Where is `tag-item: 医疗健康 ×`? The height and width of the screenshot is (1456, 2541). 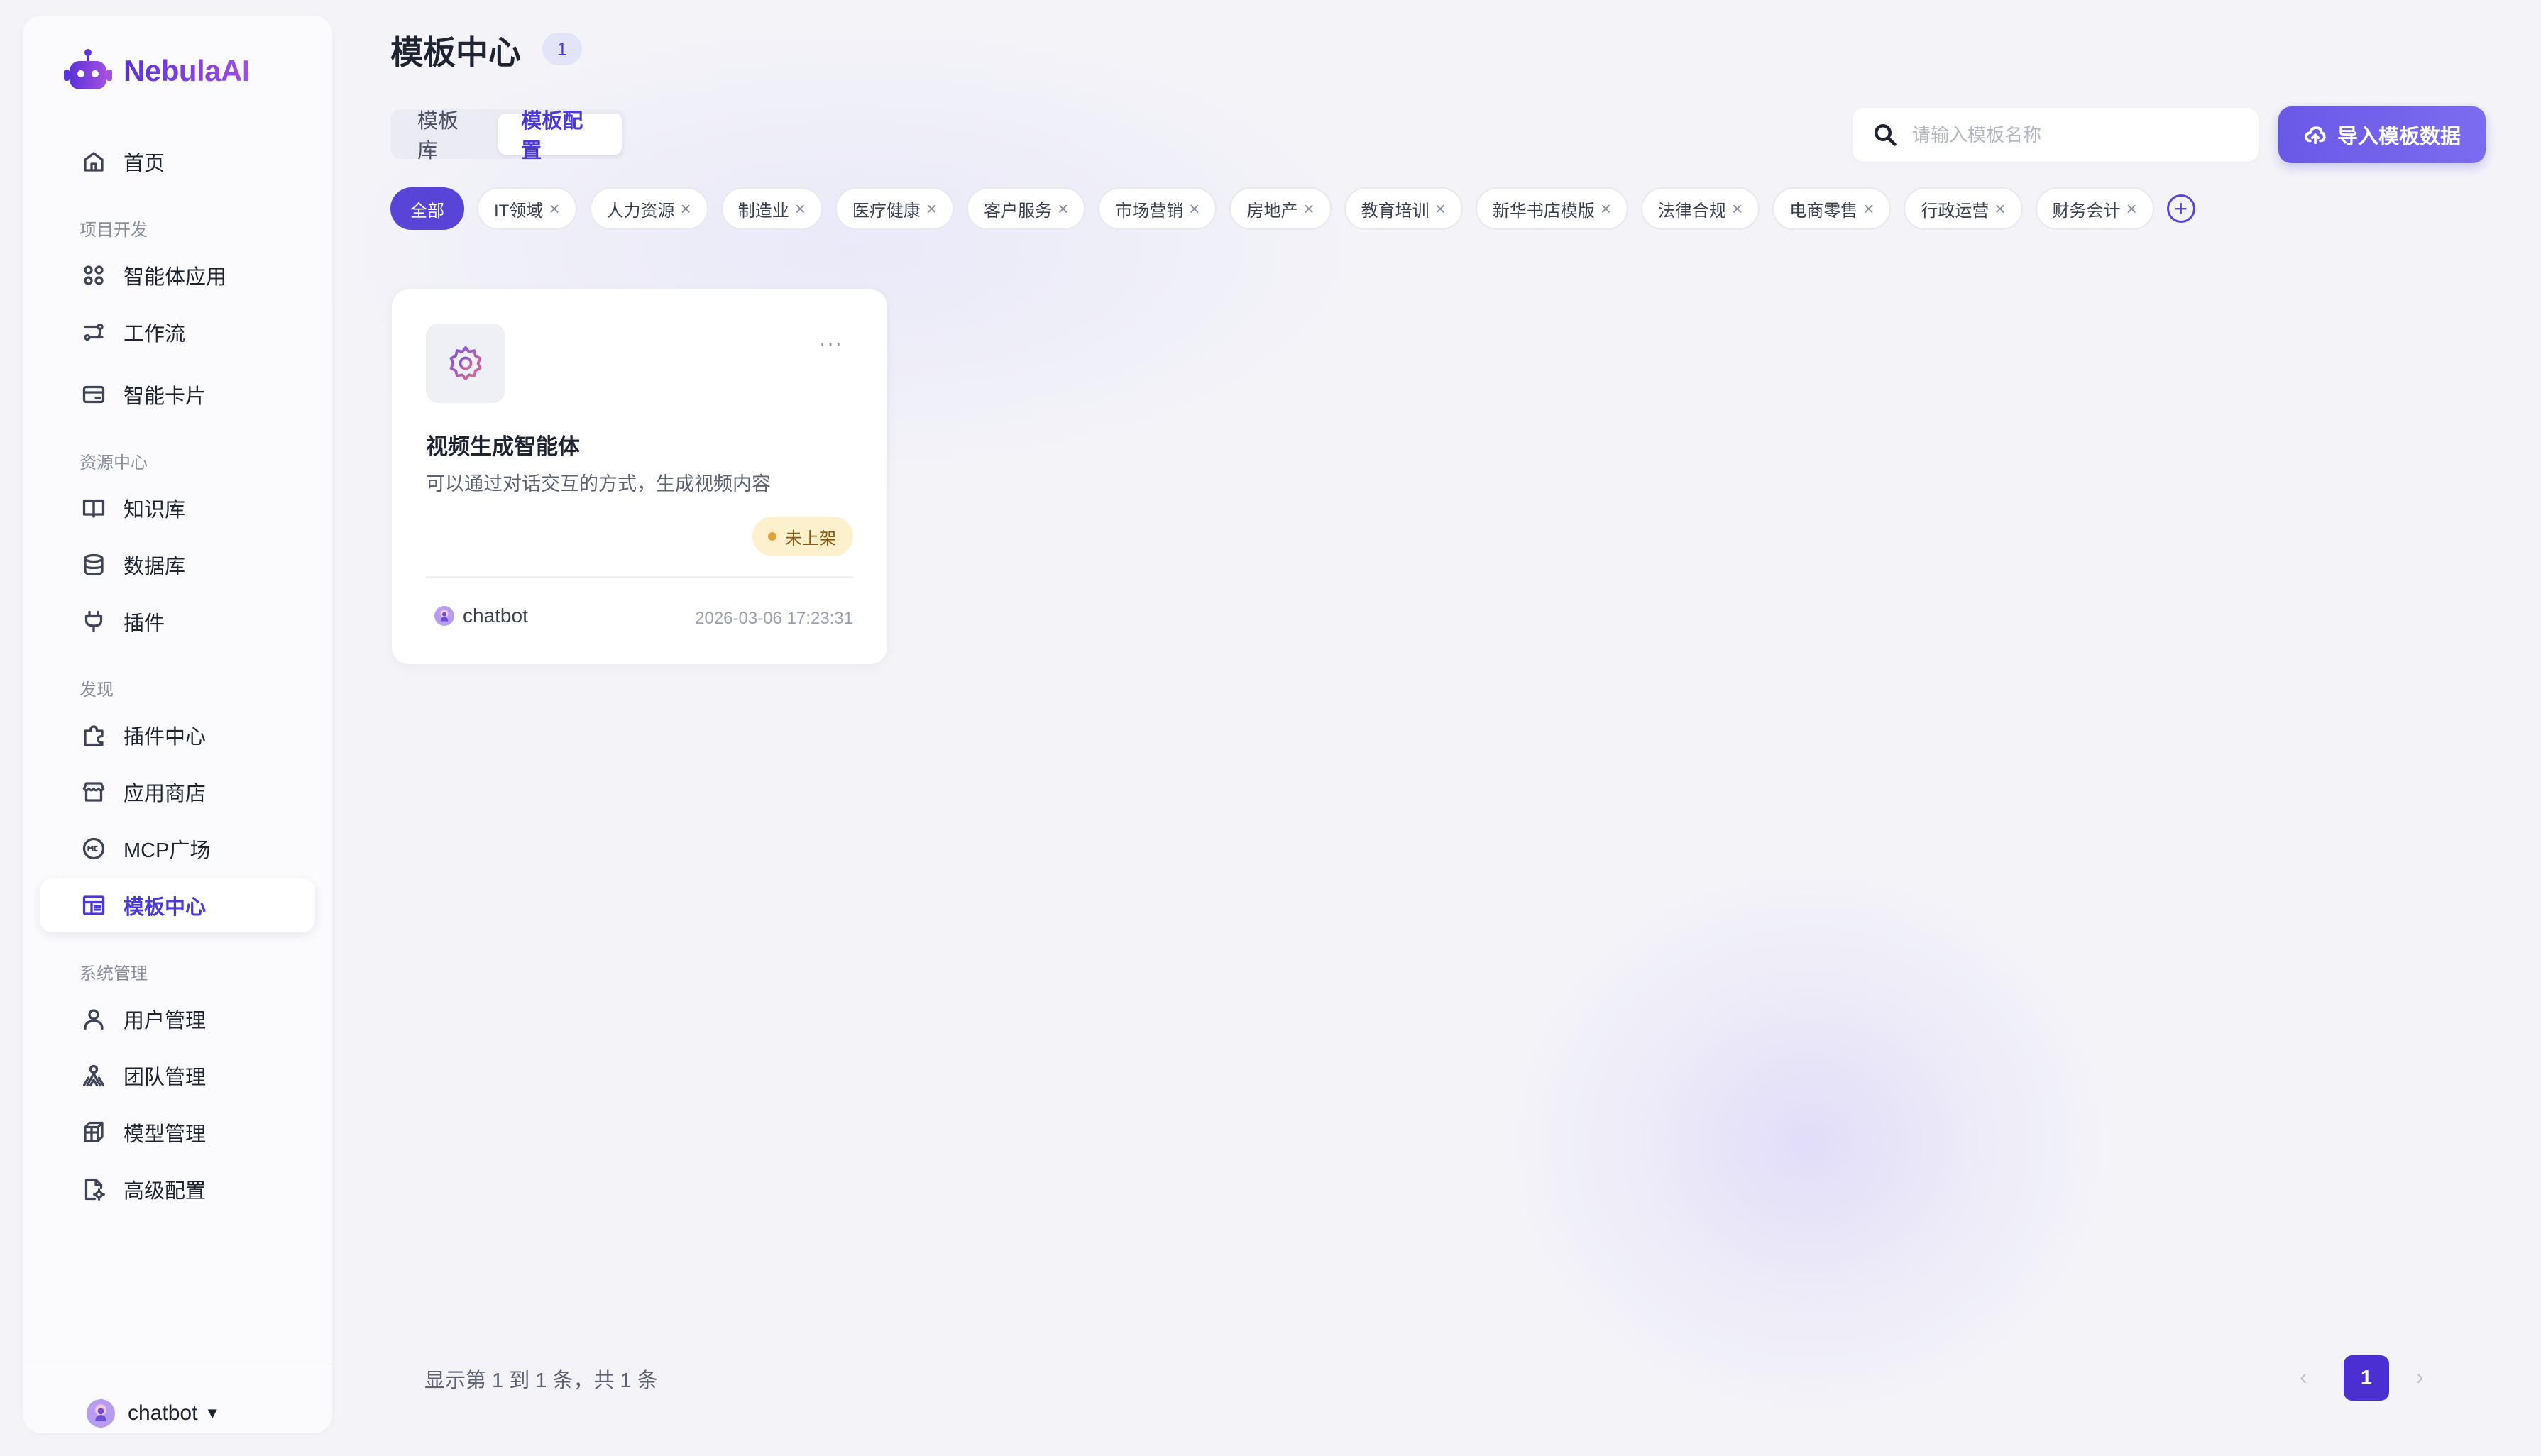 tag-item: 医疗健康 × is located at coordinates (895, 208).